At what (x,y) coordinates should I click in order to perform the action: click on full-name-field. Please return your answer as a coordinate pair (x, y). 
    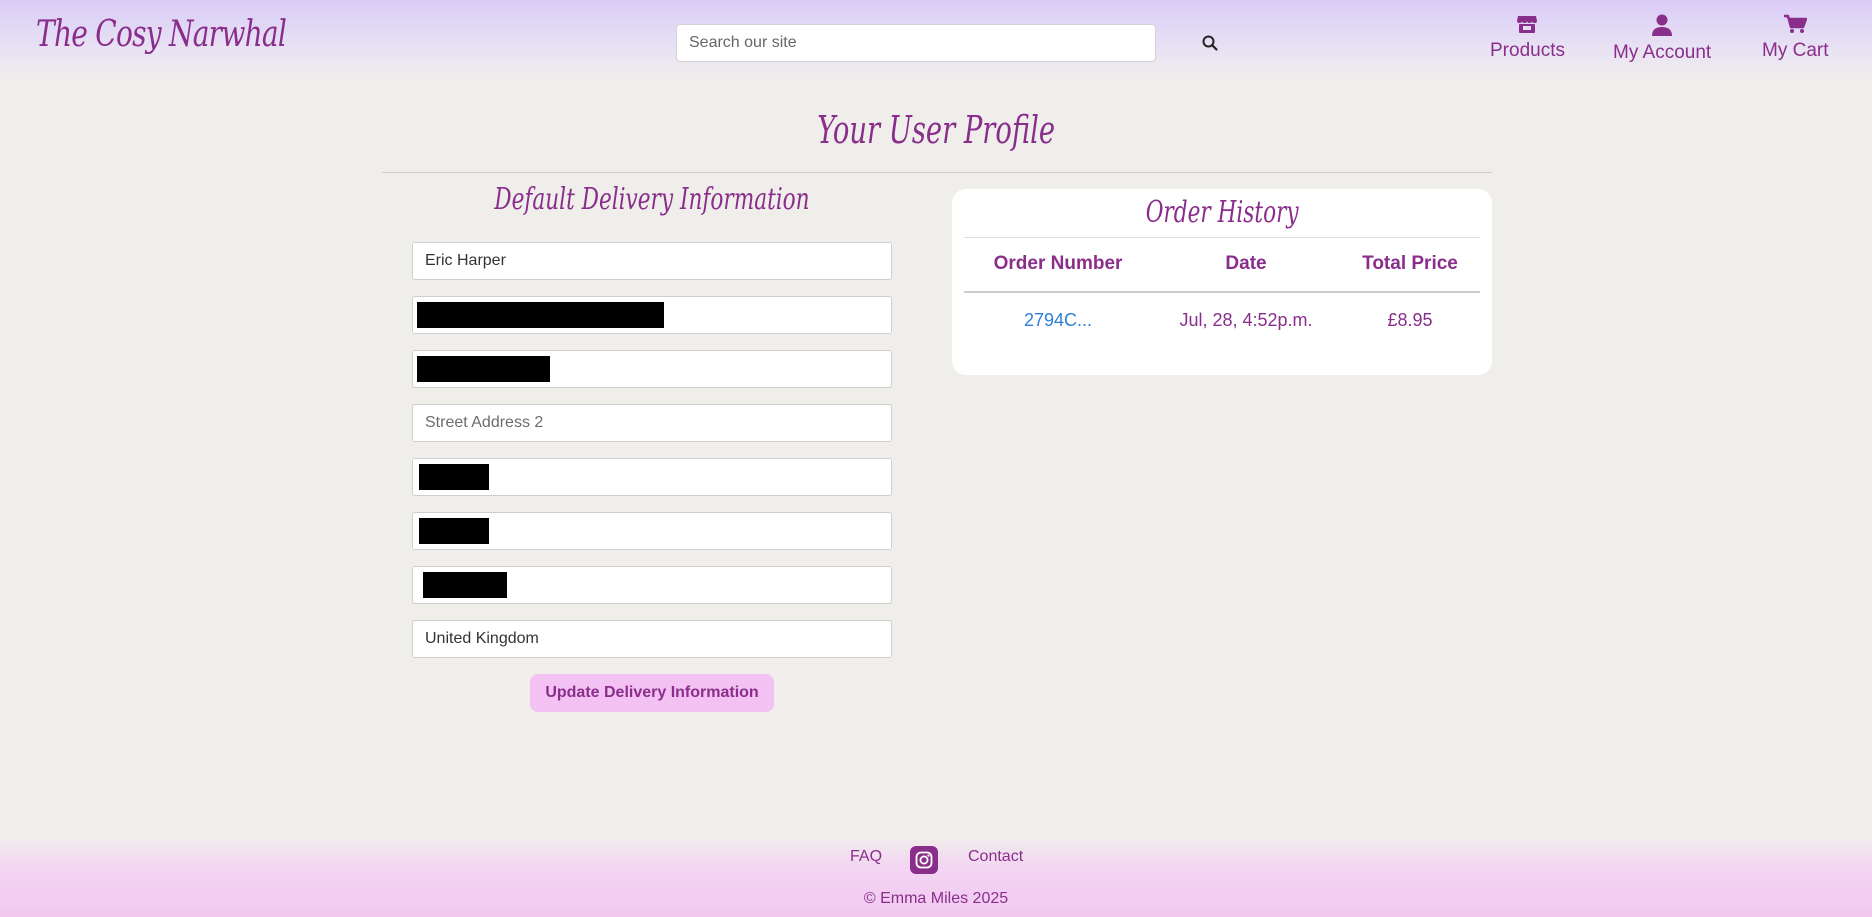
    Looking at the image, I should click on (652, 261).